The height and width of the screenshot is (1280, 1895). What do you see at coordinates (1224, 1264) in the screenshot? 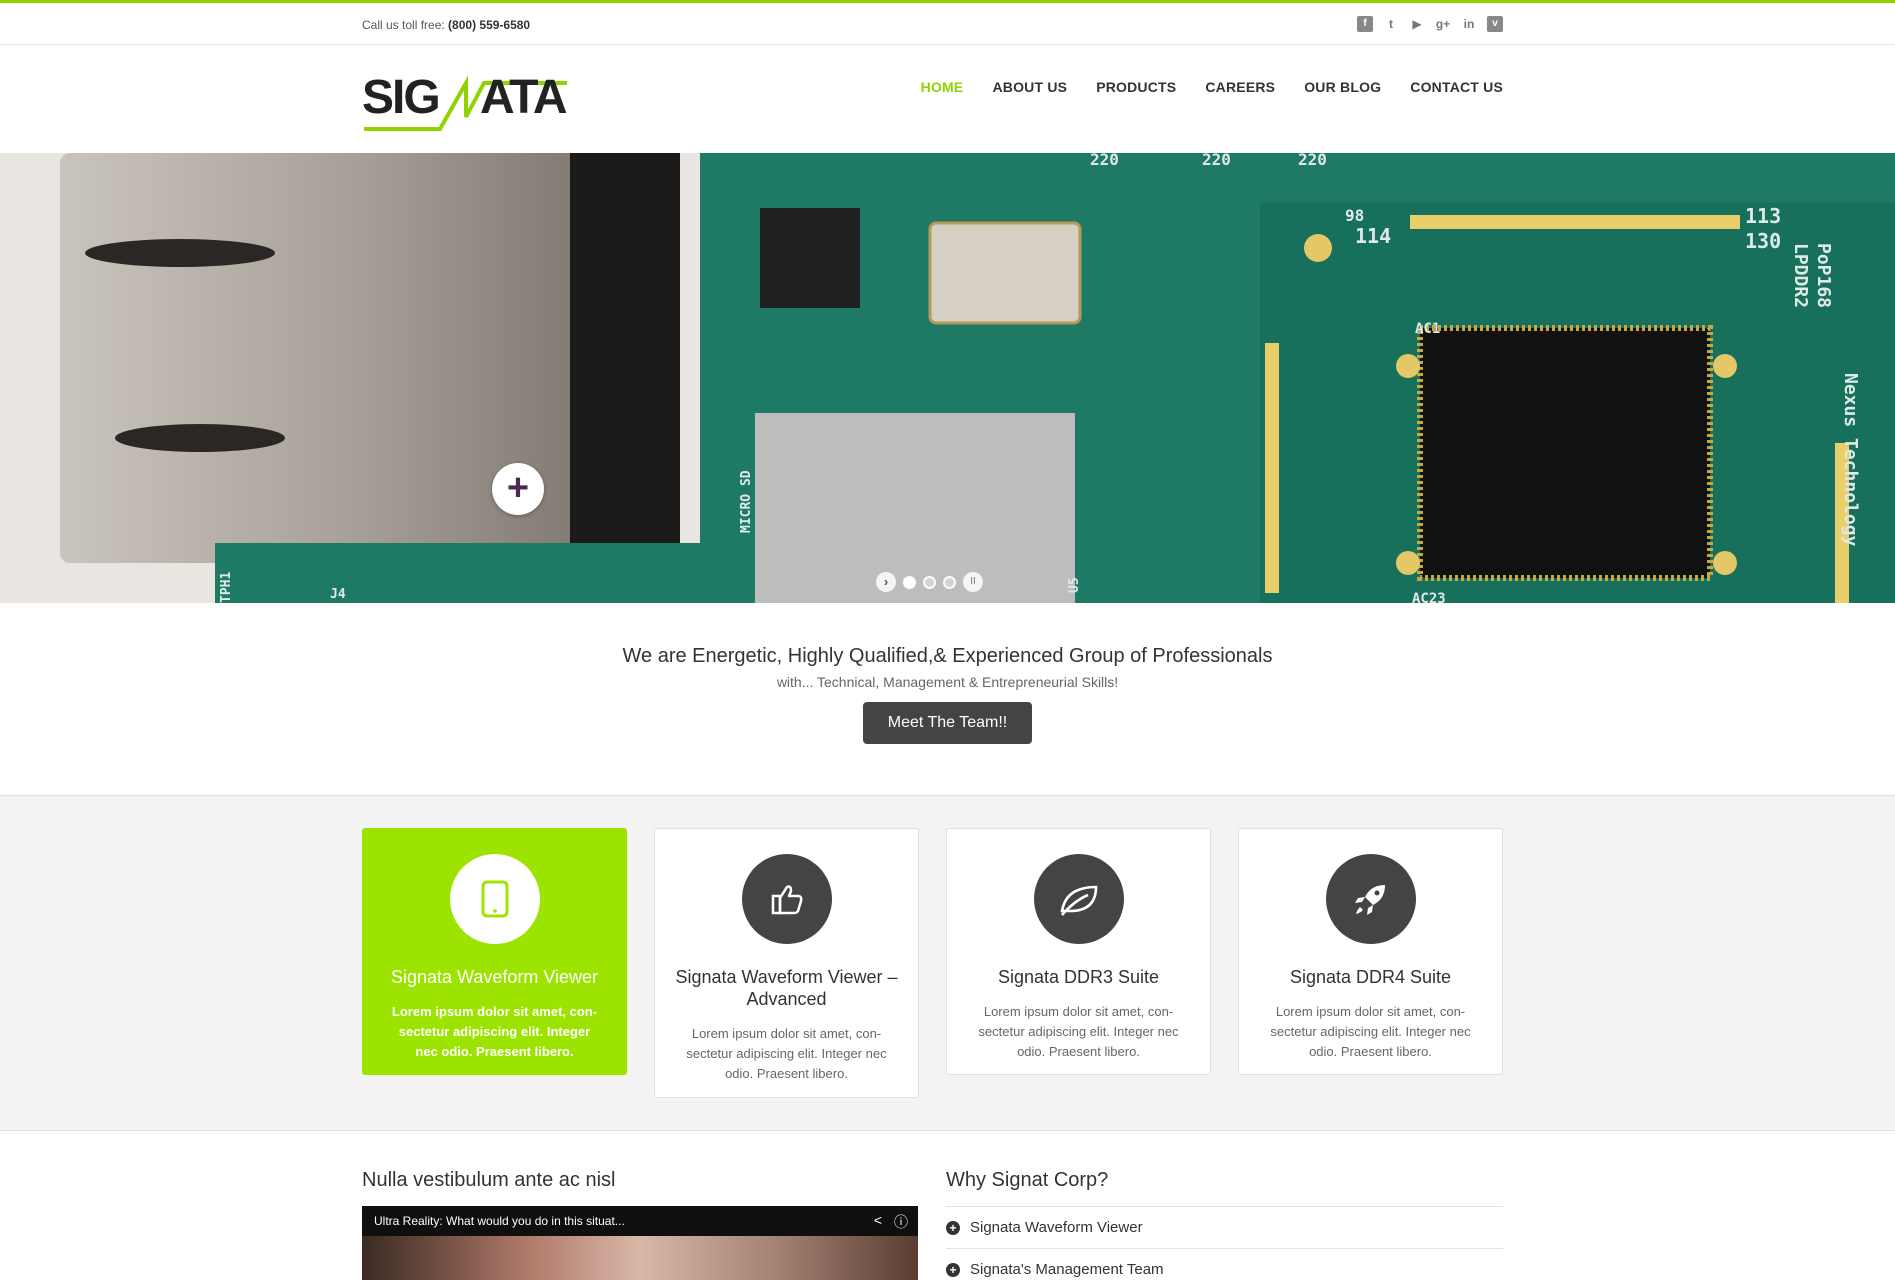
I see `accordion-item: + Signata's Management Team` at bounding box center [1224, 1264].